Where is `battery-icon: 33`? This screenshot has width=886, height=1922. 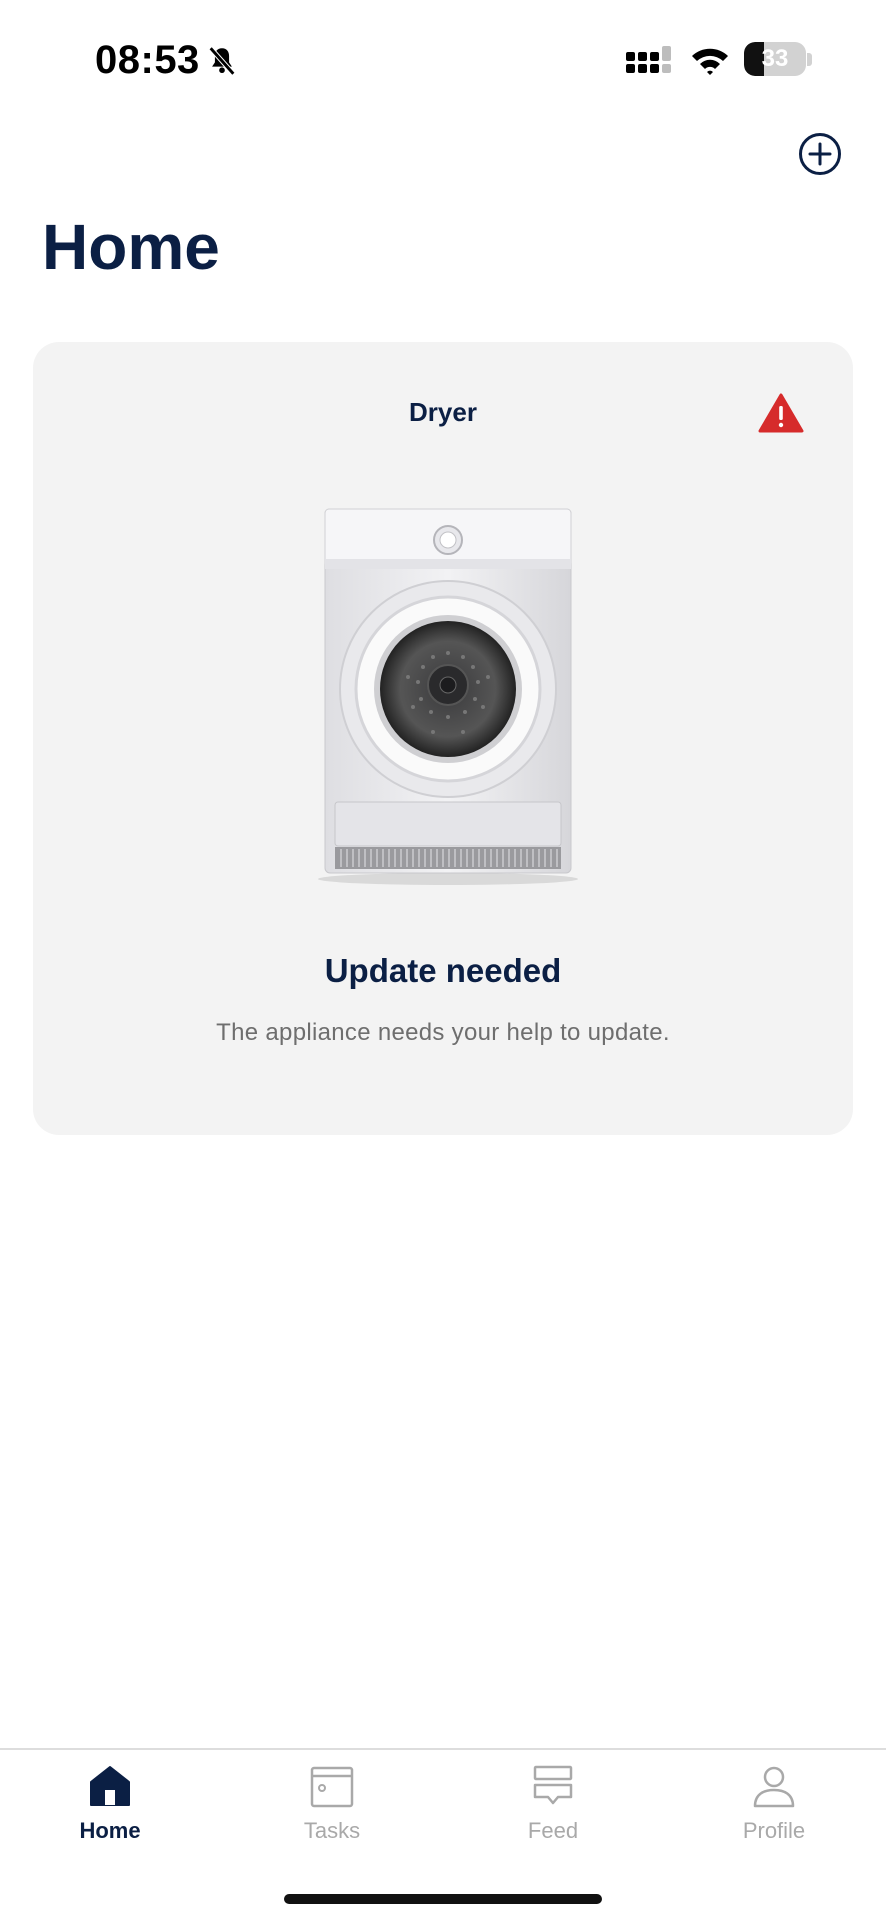
battery-icon: 33 is located at coordinates (775, 59).